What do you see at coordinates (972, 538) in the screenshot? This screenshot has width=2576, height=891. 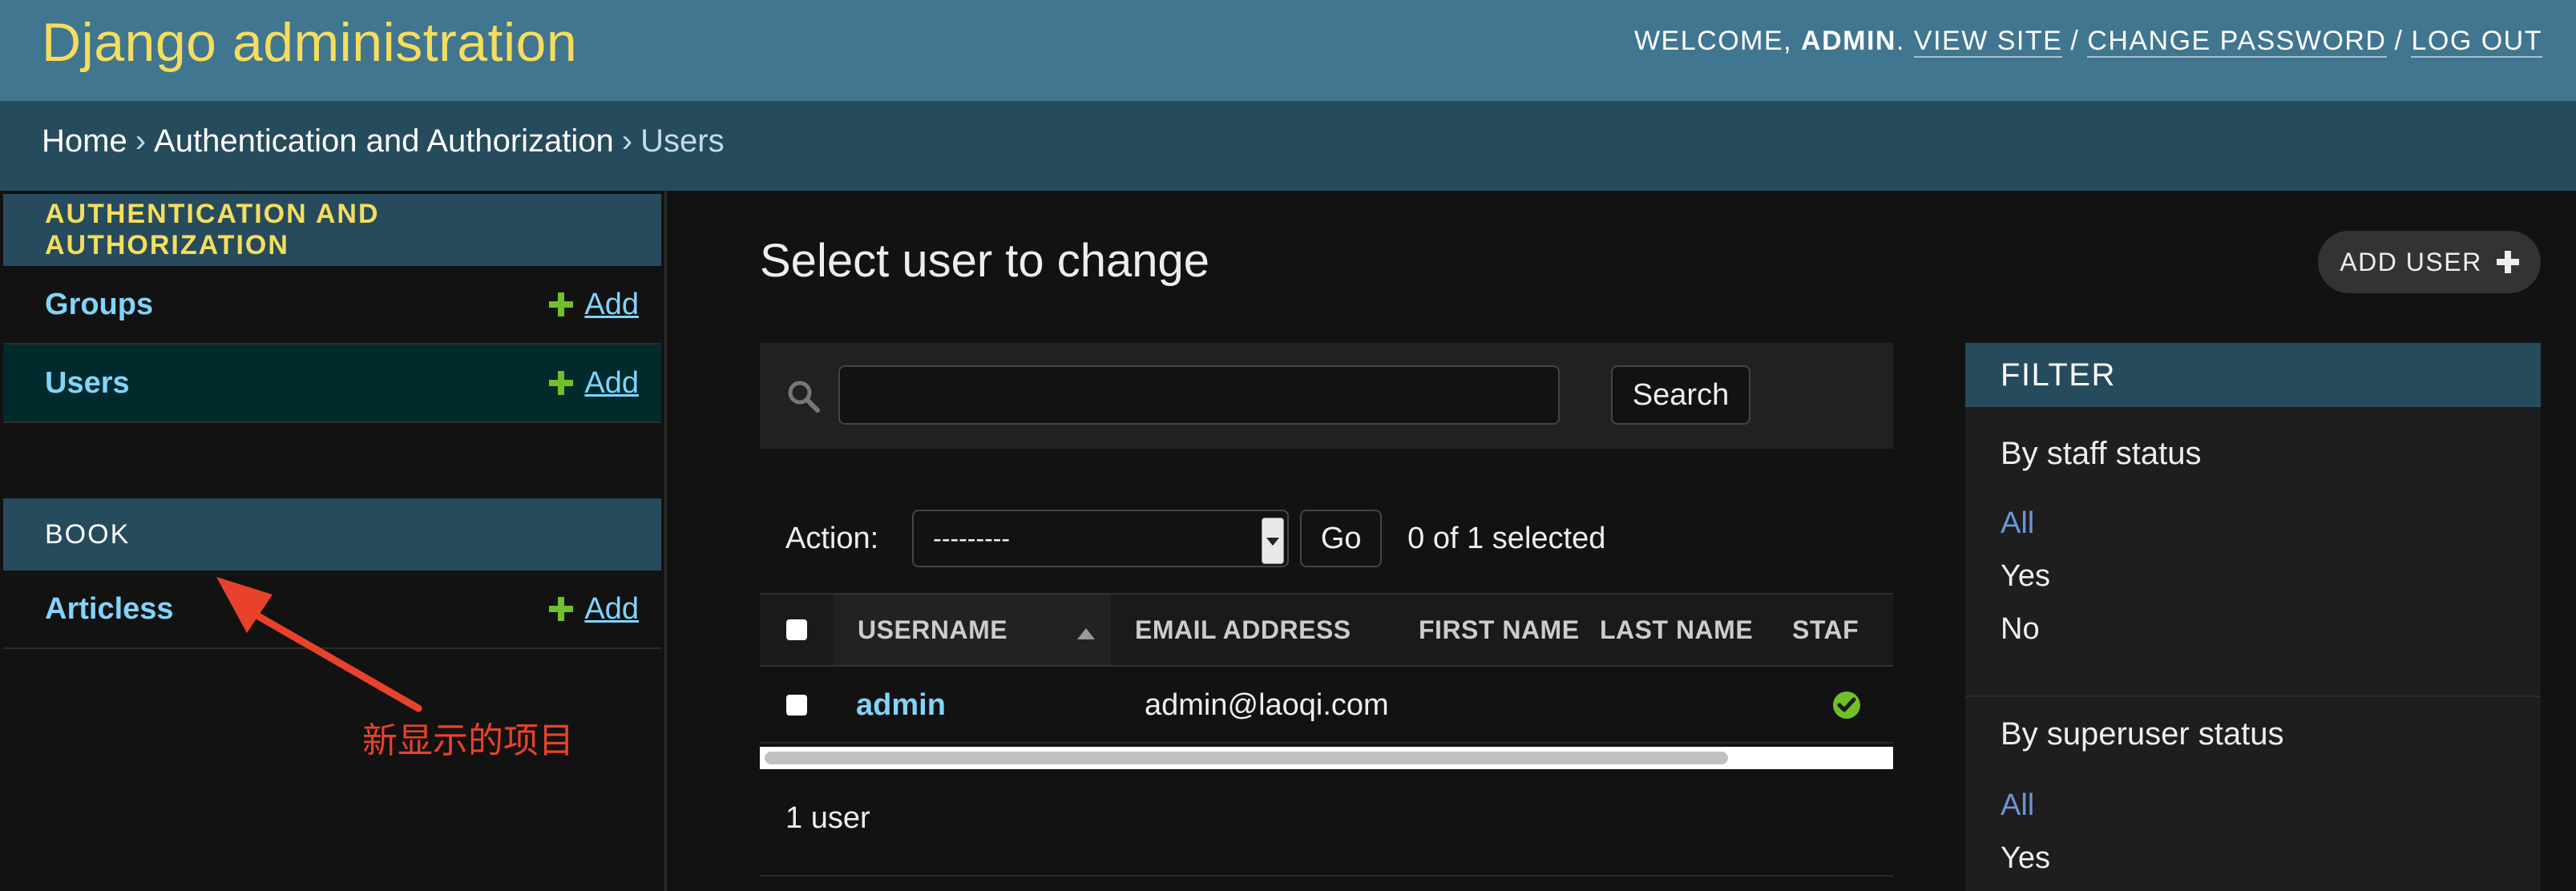 I see `action-selected-option: ---------` at bounding box center [972, 538].